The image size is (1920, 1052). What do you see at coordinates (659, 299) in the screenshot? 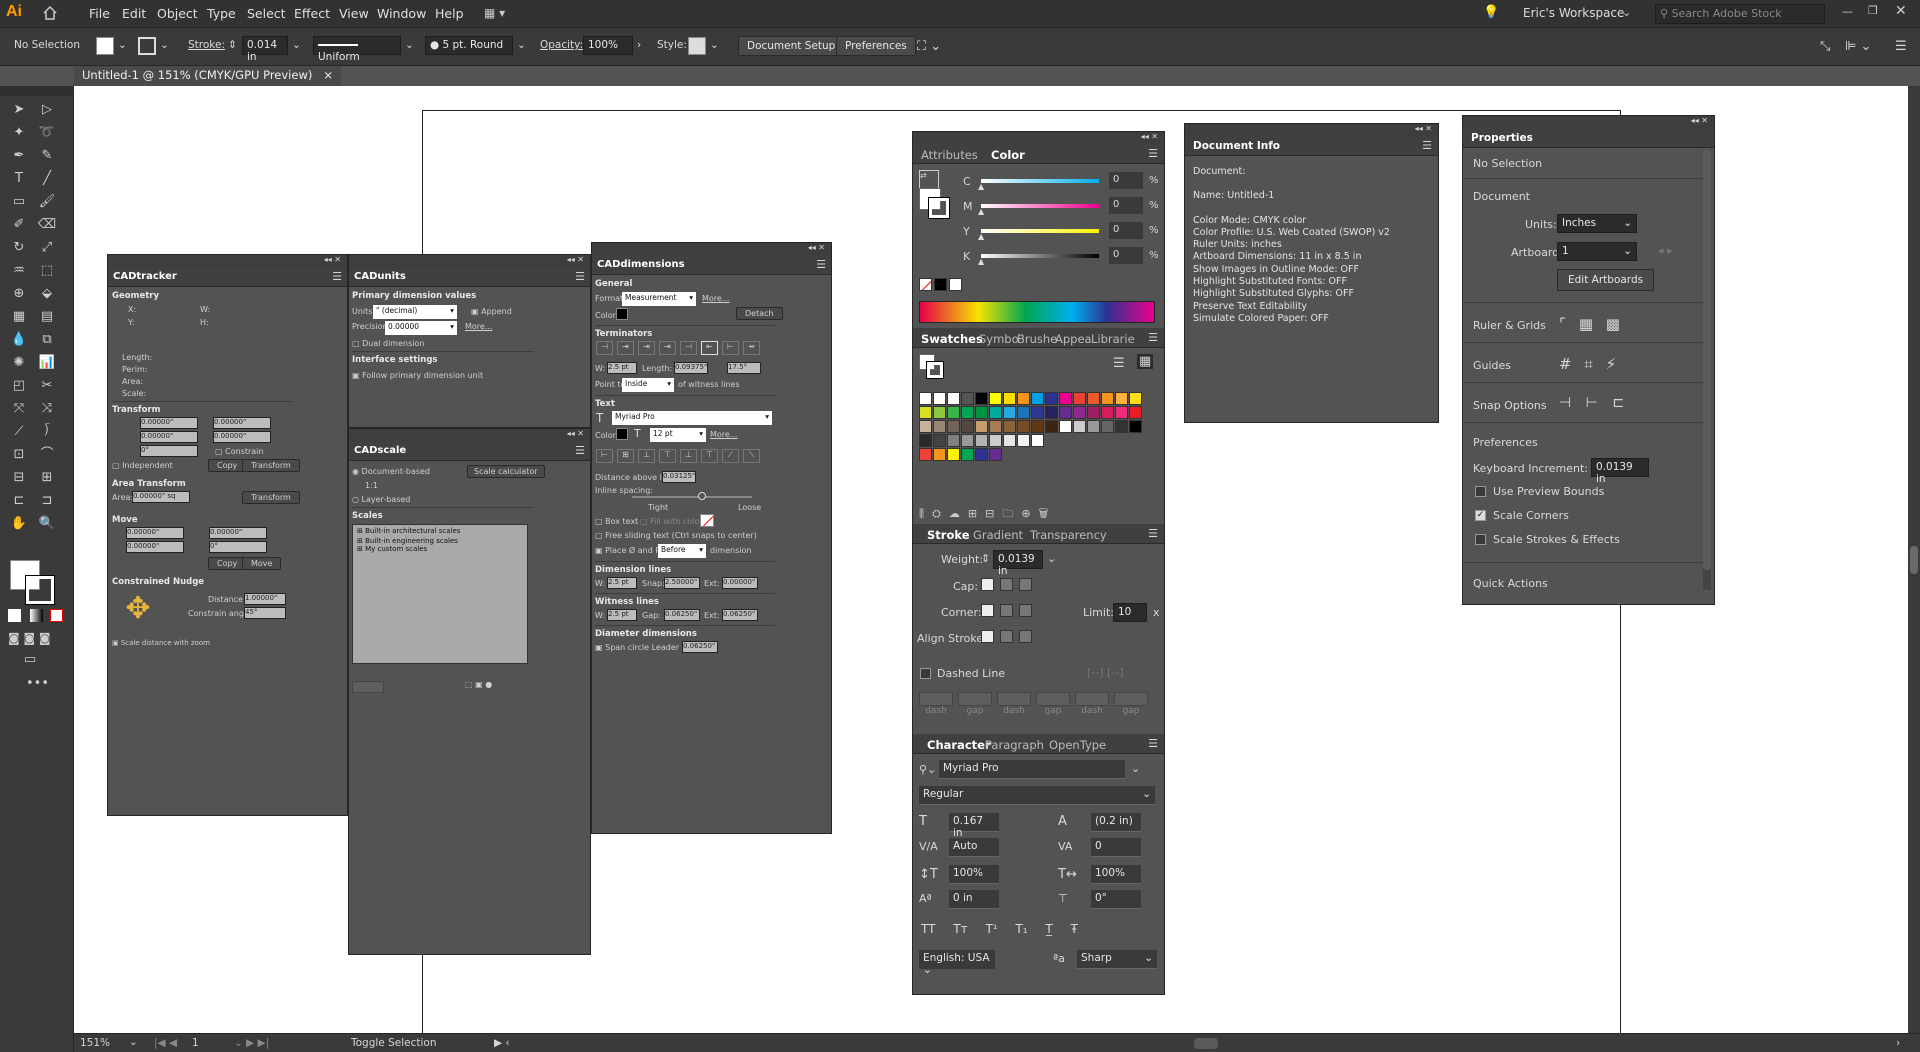
I see `format-select: Measurement ▾` at bounding box center [659, 299].